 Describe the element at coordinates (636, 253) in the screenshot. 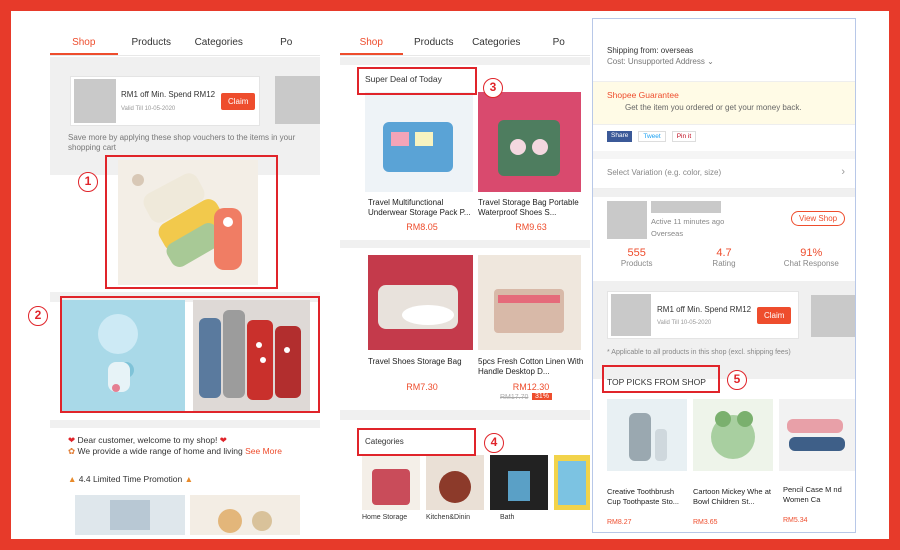

I see `stat-value: 555` at that location.